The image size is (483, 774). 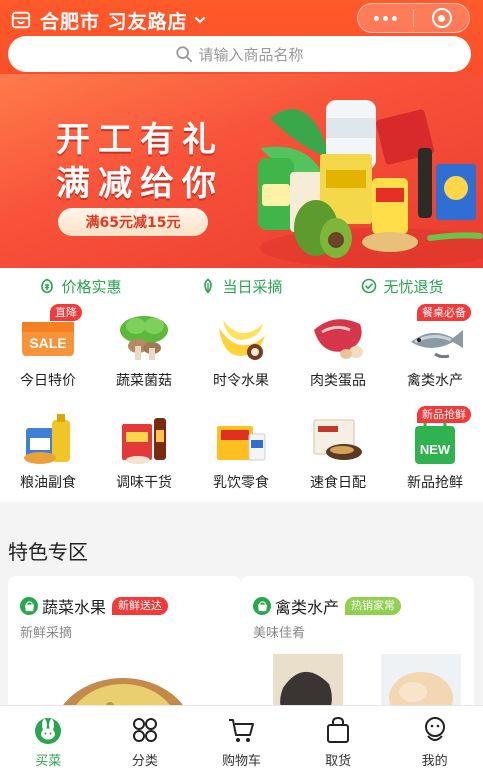 What do you see at coordinates (66, 312) in the screenshot?
I see `category-badge: 直降` at bounding box center [66, 312].